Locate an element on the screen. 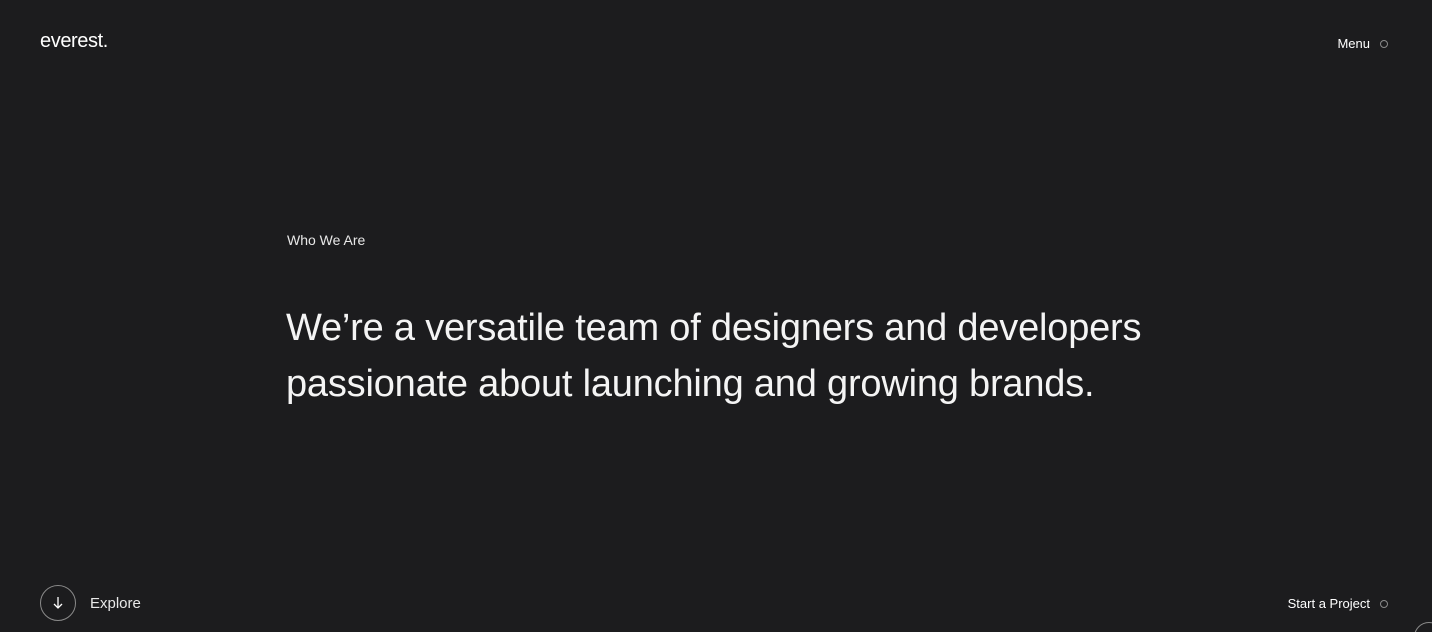 The width and height of the screenshot is (1432, 632). explore-label: Explore is located at coordinates (115, 603).